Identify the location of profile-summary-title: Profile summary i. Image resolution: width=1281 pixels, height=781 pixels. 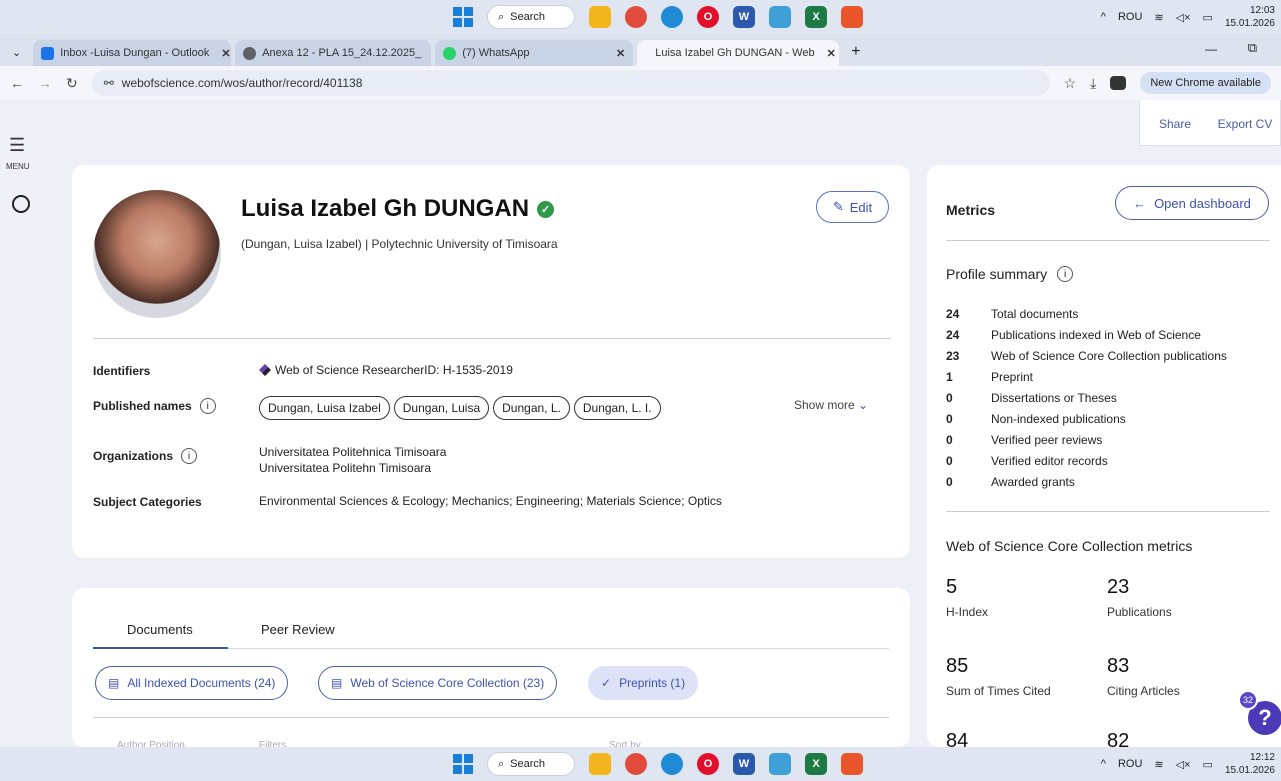
(1010, 274).